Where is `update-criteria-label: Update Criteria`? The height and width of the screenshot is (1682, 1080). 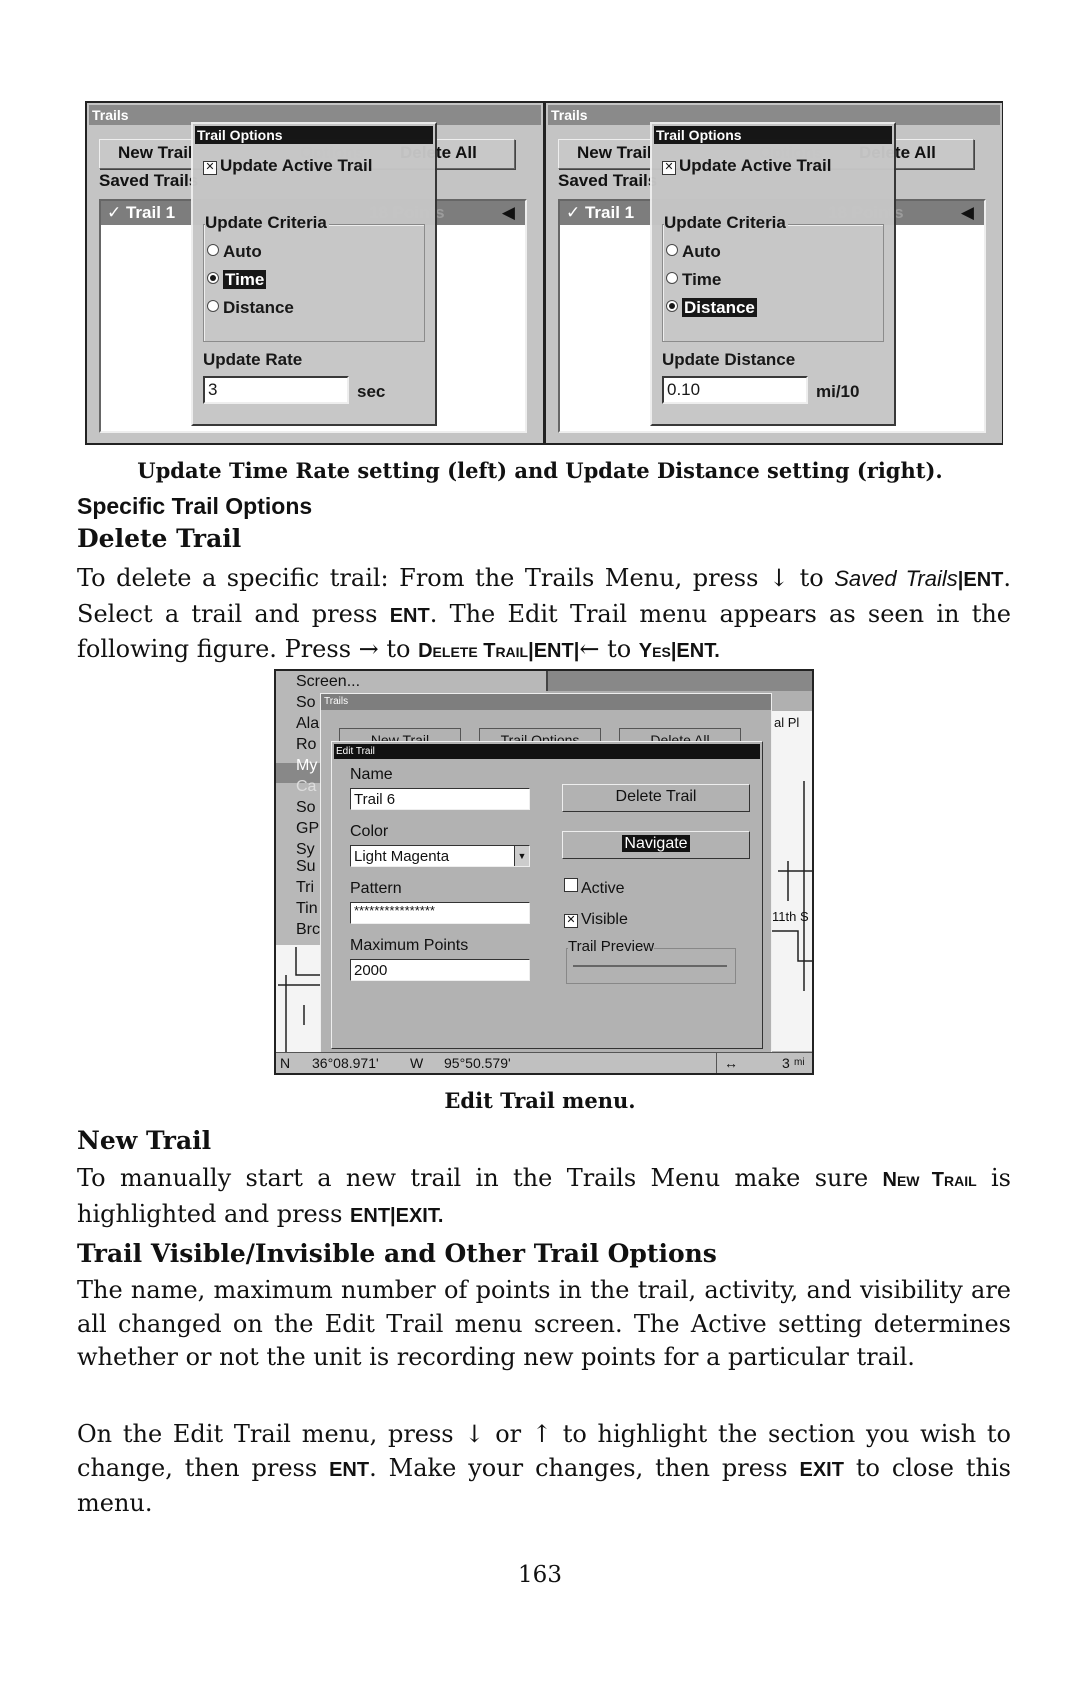 update-criteria-label: Update Criteria is located at coordinates (726, 223).